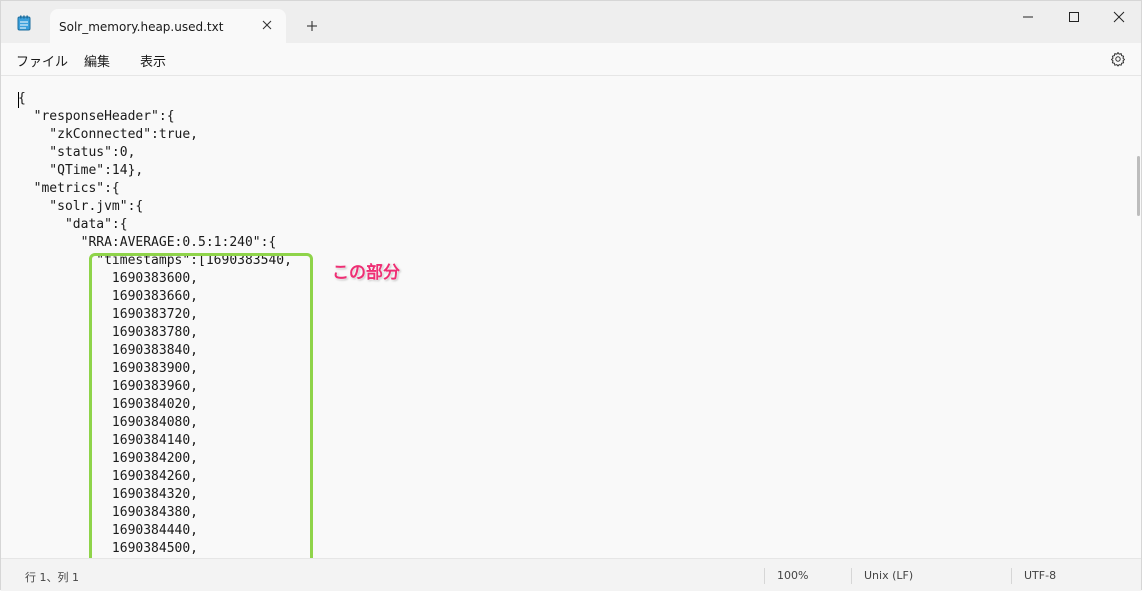 The width and height of the screenshot is (1142, 591). I want to click on tab-title: Solr_memory.heap.used.txt, so click(141, 27).